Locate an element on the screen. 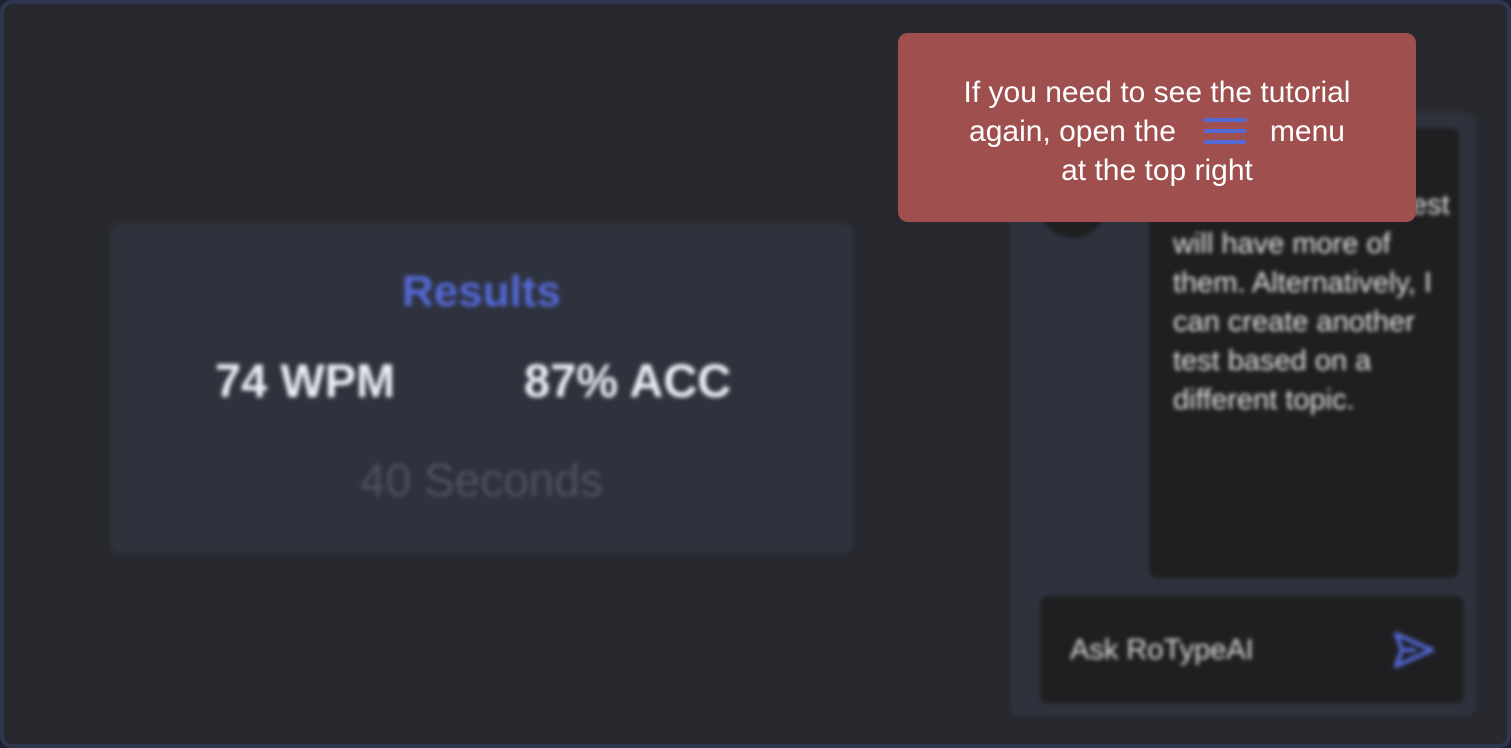  send-button is located at coordinates (1414, 650).